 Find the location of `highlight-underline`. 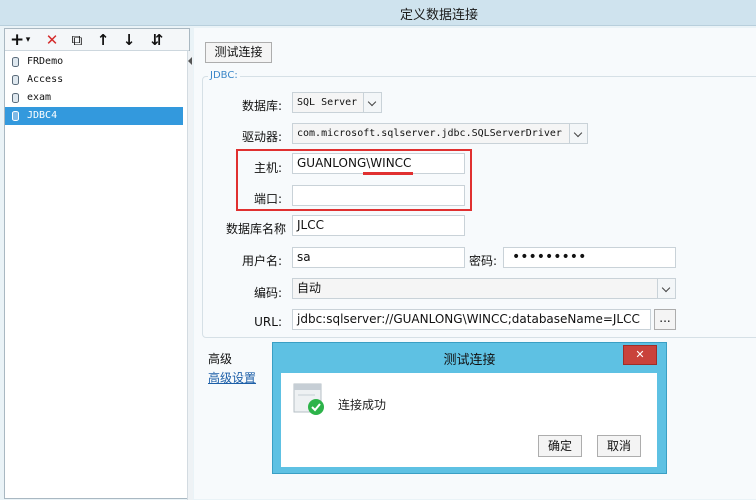

highlight-underline is located at coordinates (388, 173).